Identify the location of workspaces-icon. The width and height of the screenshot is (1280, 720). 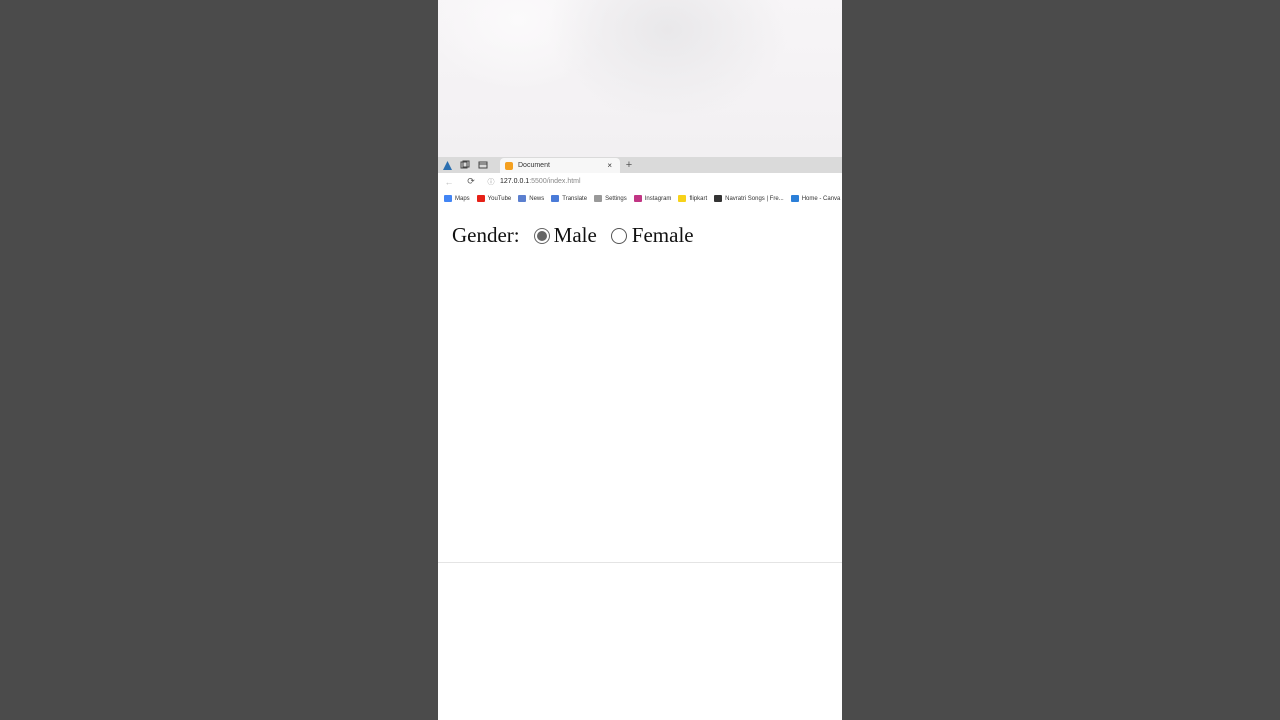
(465, 165).